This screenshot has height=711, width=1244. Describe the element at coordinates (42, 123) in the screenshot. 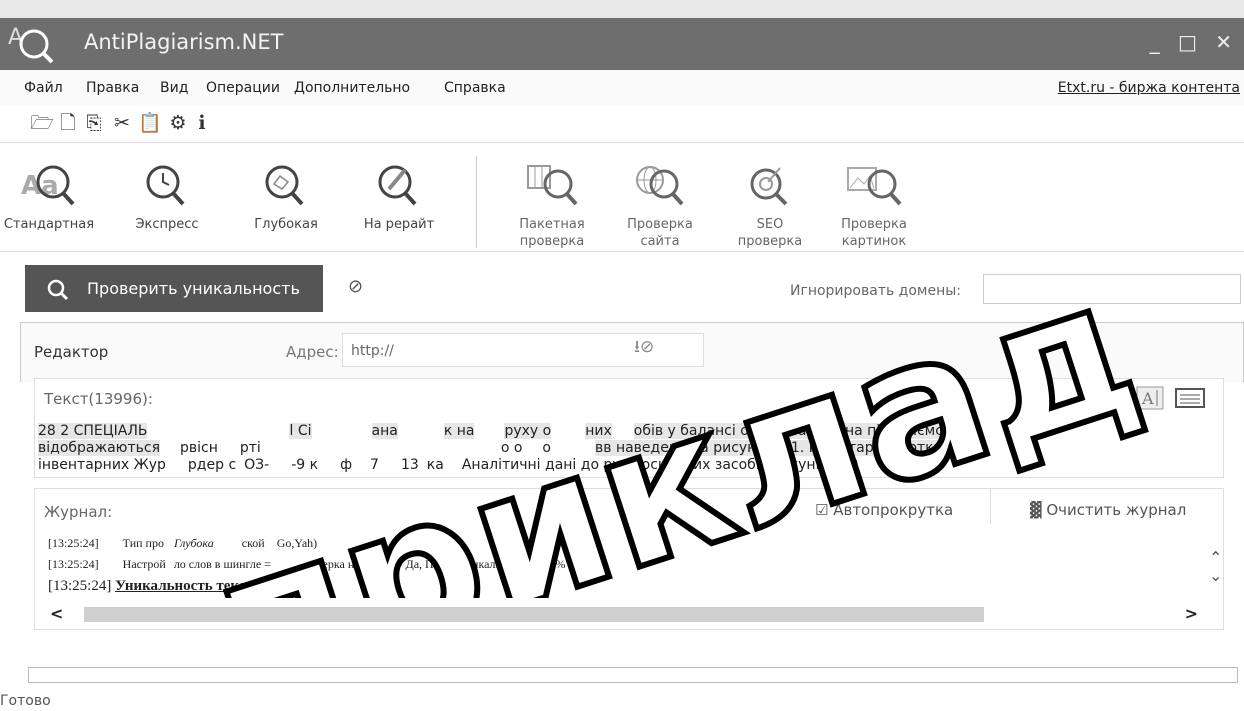

I see `open-folder-icon: 🗁` at that location.